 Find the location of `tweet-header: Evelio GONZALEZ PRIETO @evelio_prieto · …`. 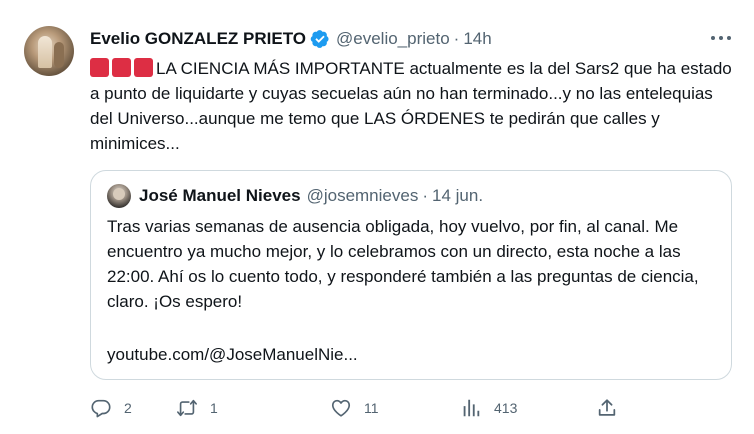

tweet-header: Evelio GONZALEZ PRIETO @evelio_prieto · … is located at coordinates (291, 39).